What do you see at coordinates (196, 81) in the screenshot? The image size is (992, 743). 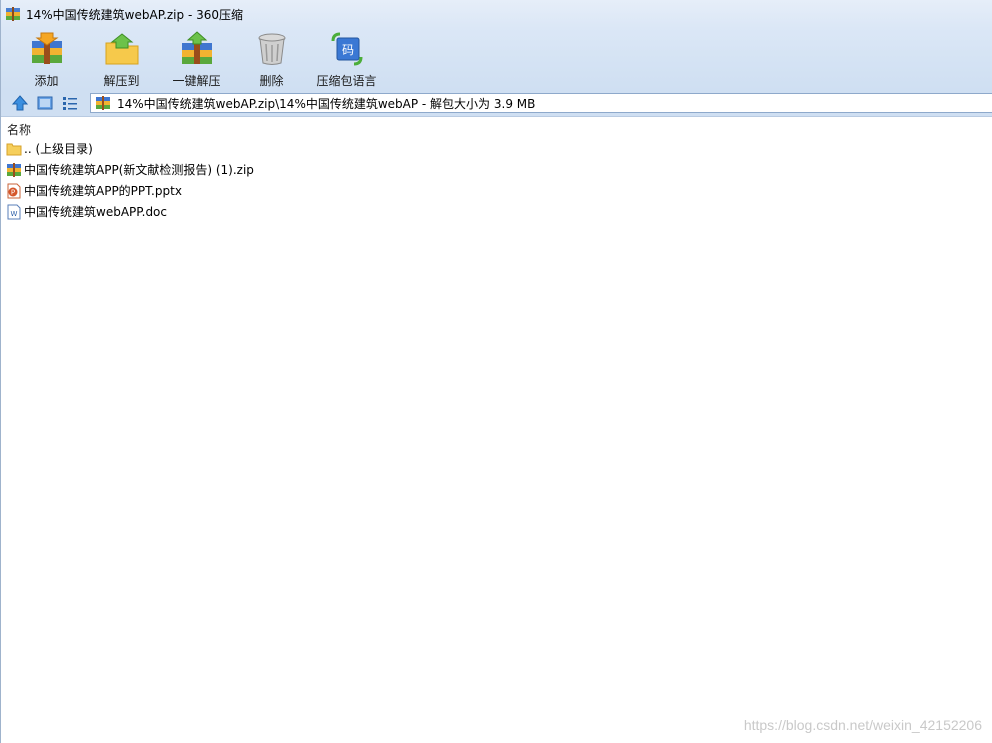 I see `one-click-extract-button-label: 一键解压` at bounding box center [196, 81].